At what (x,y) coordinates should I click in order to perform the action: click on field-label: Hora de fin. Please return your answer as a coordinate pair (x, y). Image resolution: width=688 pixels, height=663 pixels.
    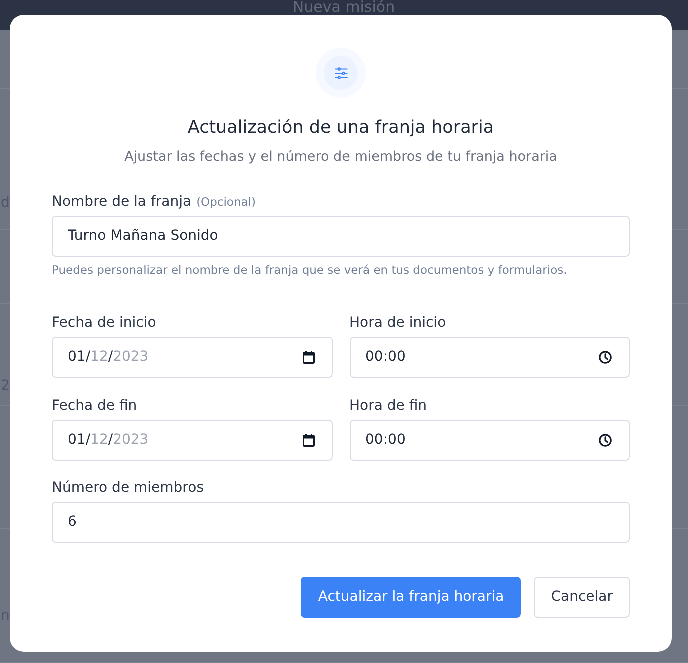
    Looking at the image, I should click on (389, 406).